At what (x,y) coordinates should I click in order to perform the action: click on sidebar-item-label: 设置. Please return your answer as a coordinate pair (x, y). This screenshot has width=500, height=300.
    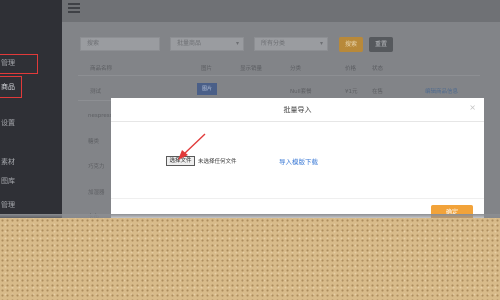
    Looking at the image, I should click on (8, 123).